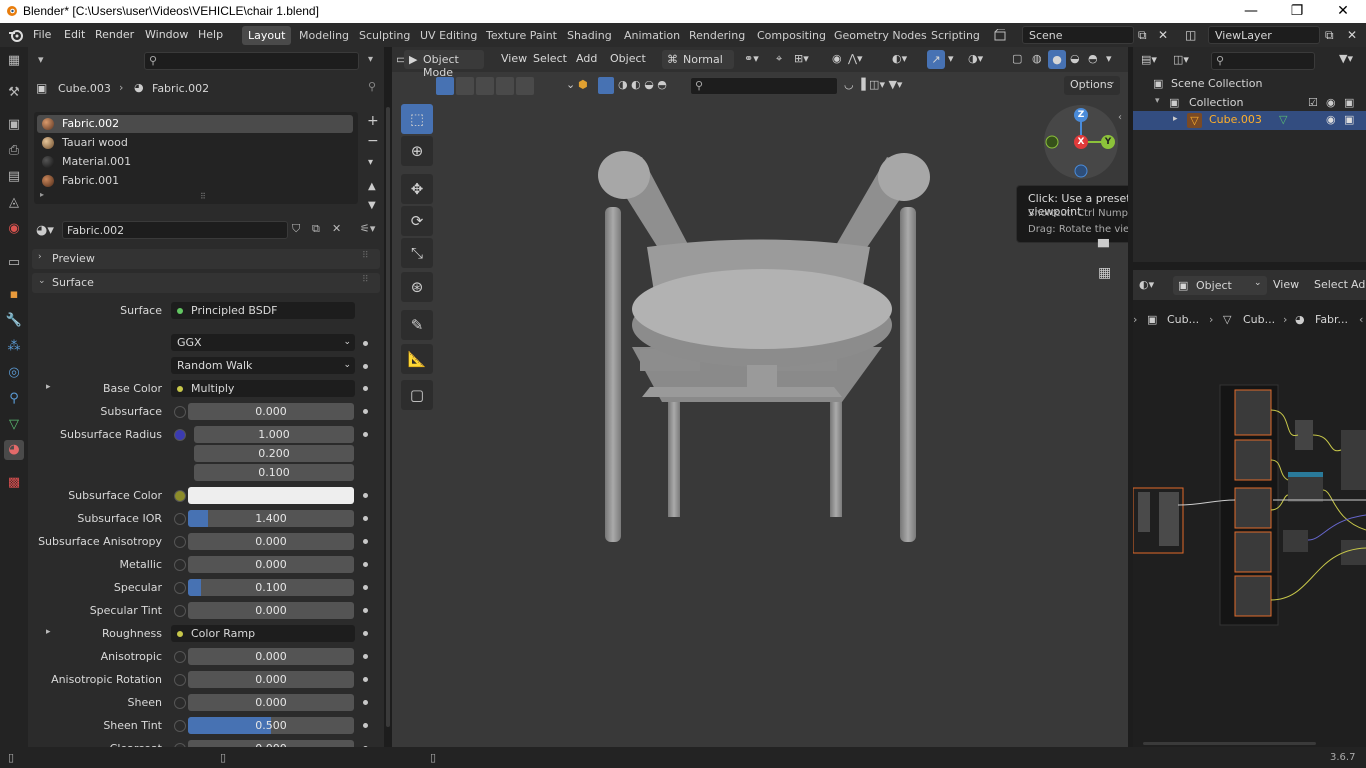 Image resolution: width=1366 pixels, height=768 pixels. What do you see at coordinates (1081, 115) in the screenshot?
I see `gizmo-z-axis: Z` at bounding box center [1081, 115].